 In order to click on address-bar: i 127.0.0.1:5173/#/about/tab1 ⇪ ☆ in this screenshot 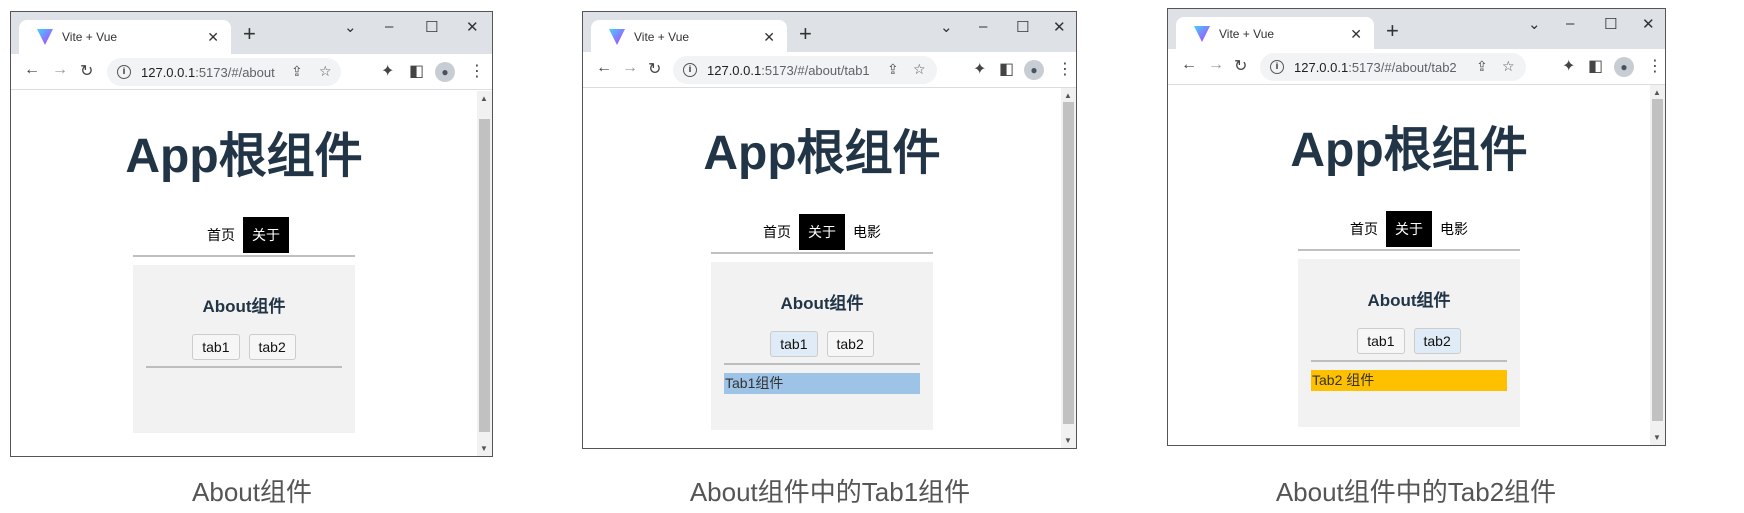, I will do `click(805, 70)`.